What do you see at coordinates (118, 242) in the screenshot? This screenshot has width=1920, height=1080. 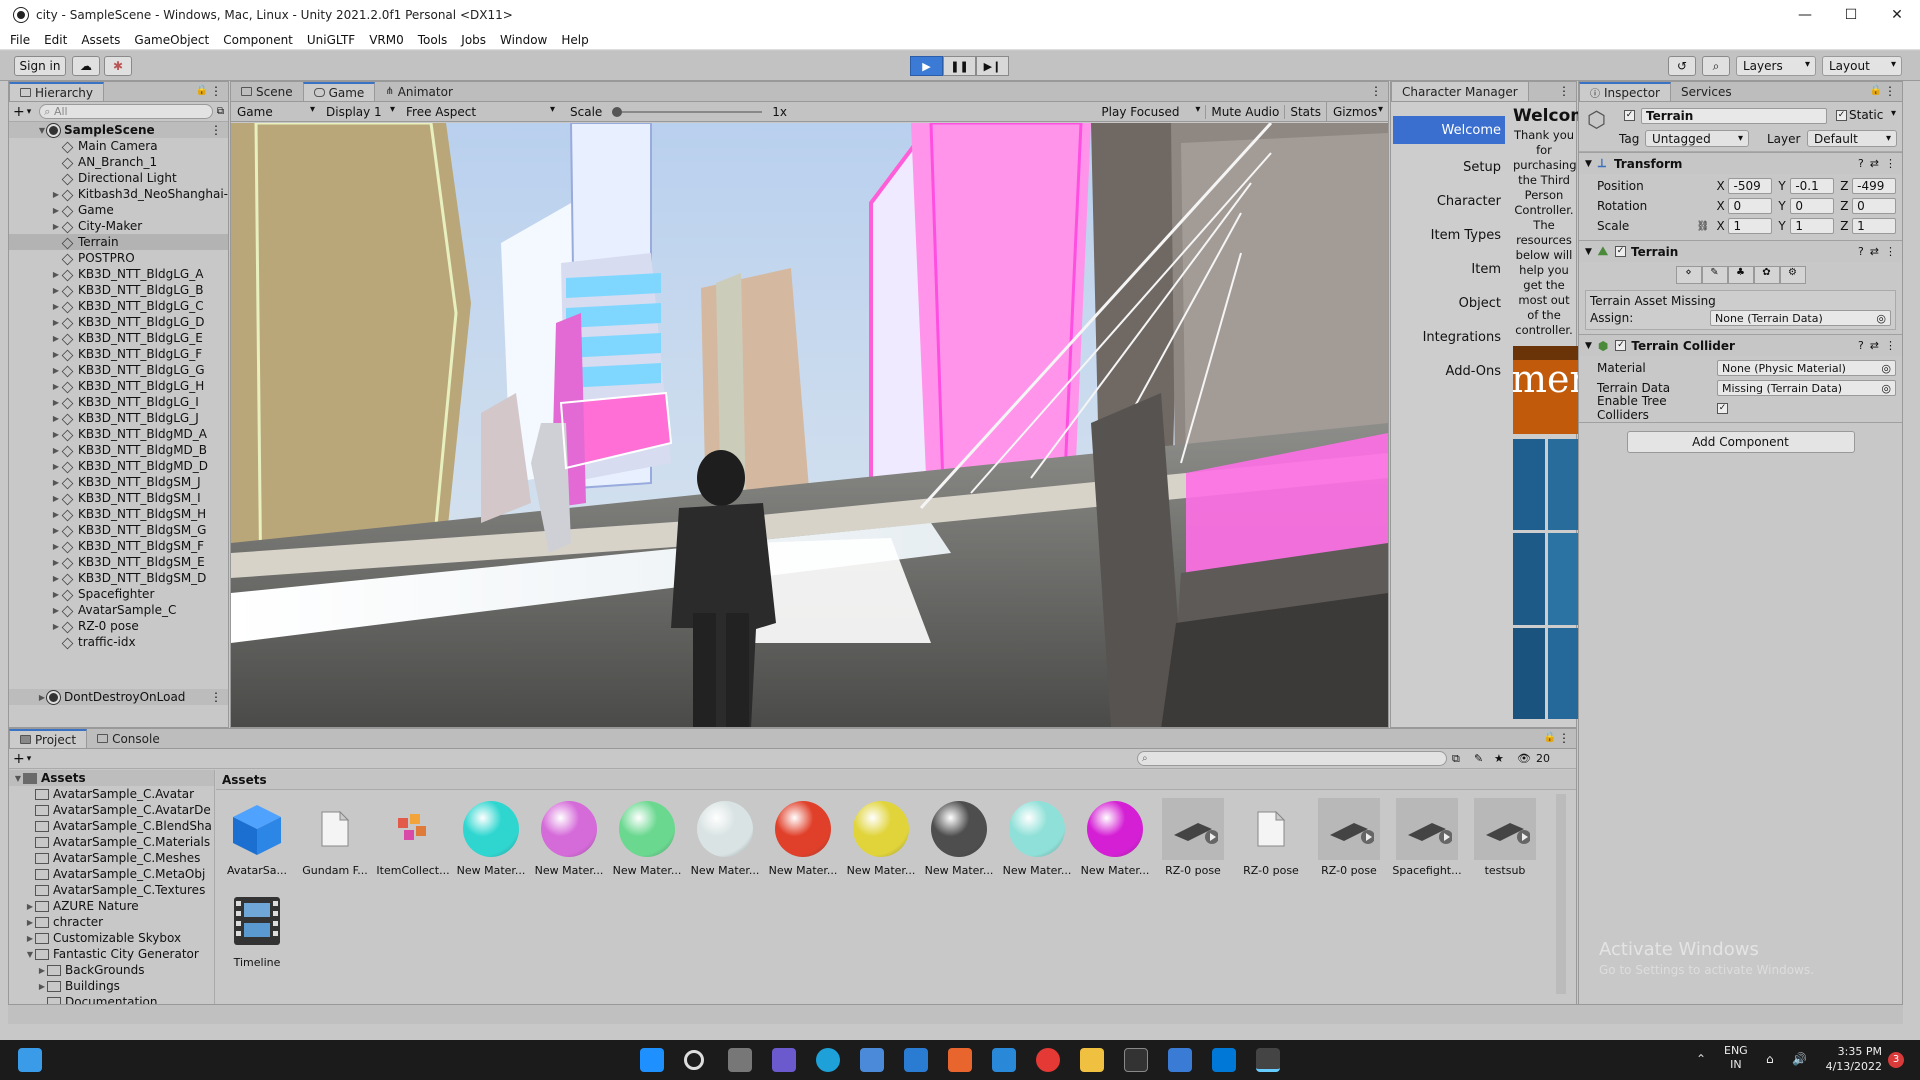 I see `hierarchy-item: Terrain` at bounding box center [118, 242].